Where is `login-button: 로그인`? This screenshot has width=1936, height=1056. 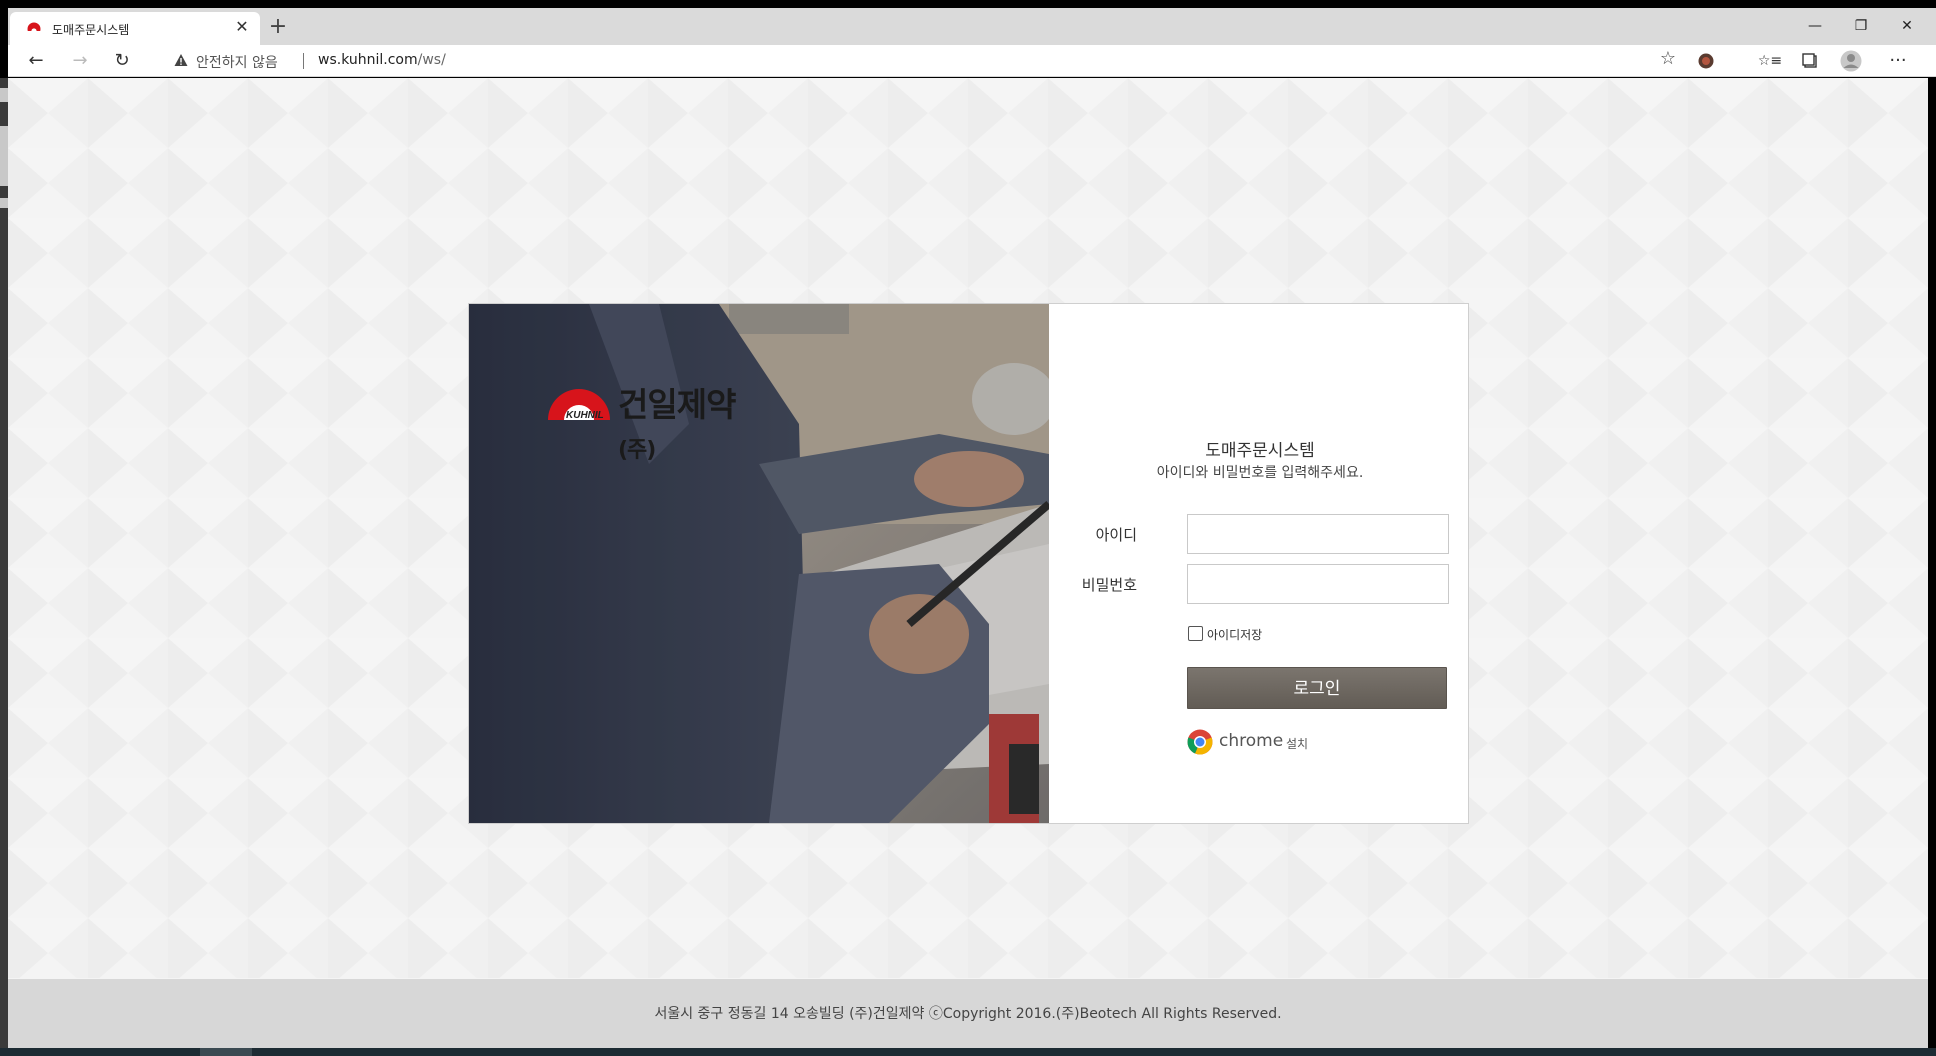 login-button: 로그인 is located at coordinates (1317, 688).